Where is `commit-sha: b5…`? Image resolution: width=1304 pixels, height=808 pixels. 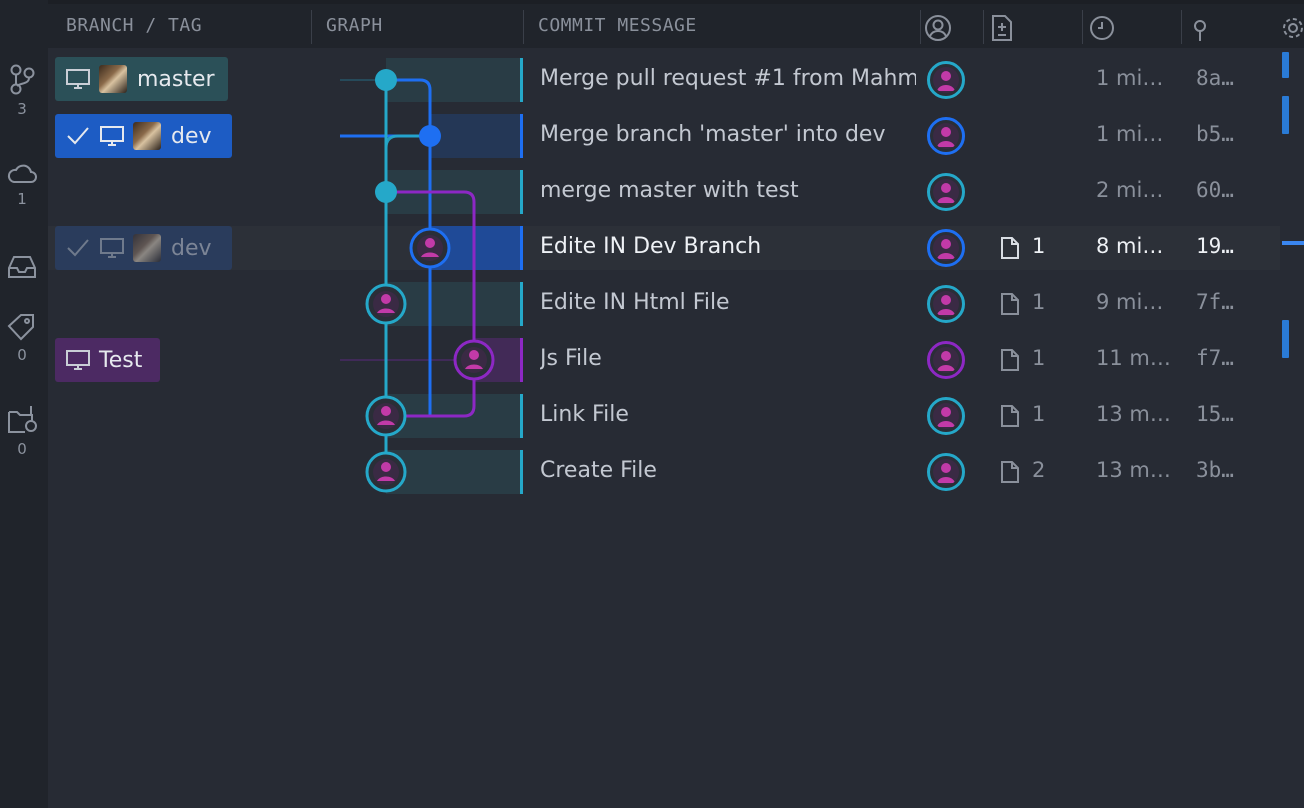 commit-sha: b5… is located at coordinates (1215, 134).